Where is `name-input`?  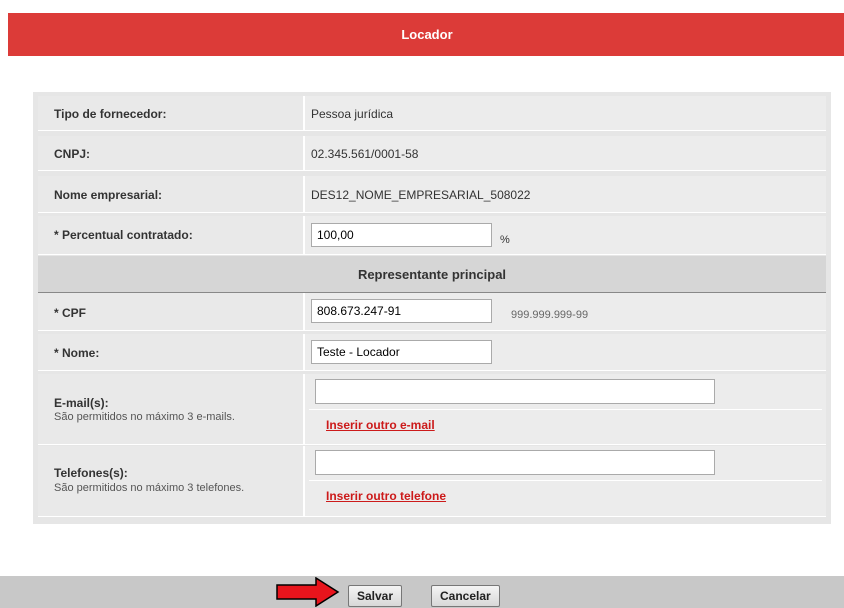
name-input is located at coordinates (401, 352).